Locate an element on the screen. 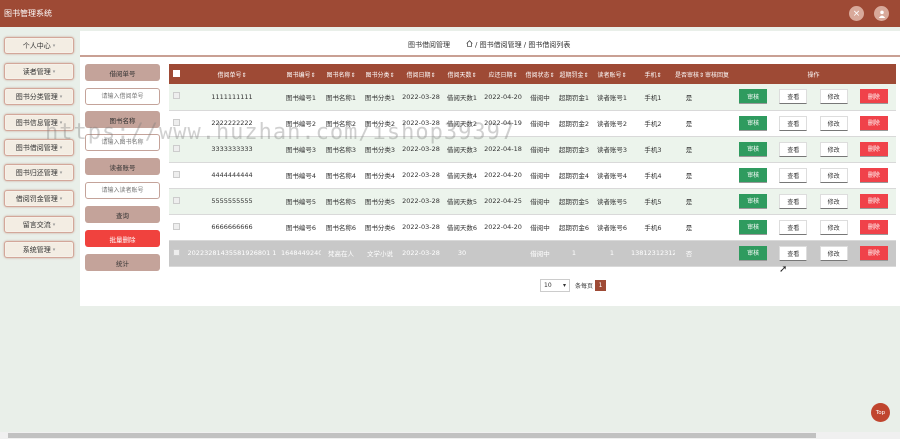 The image size is (900, 439). col-header: 是否审核⇕ is located at coordinates (689, 74).